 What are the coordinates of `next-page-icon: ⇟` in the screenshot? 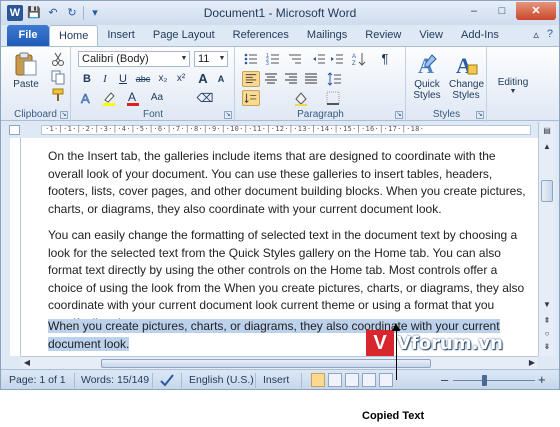 It's located at (547, 347).